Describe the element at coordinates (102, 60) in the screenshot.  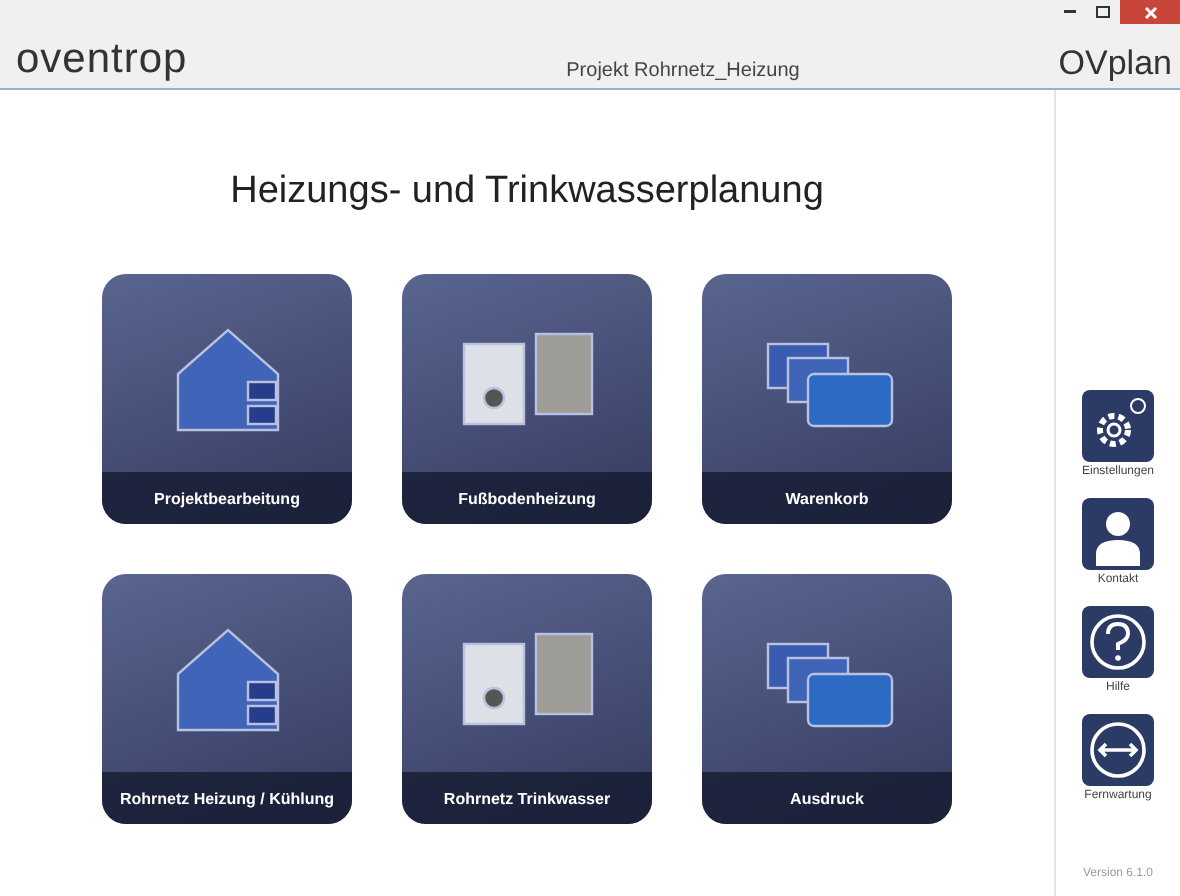
I see `brand-logo: oventrop` at that location.